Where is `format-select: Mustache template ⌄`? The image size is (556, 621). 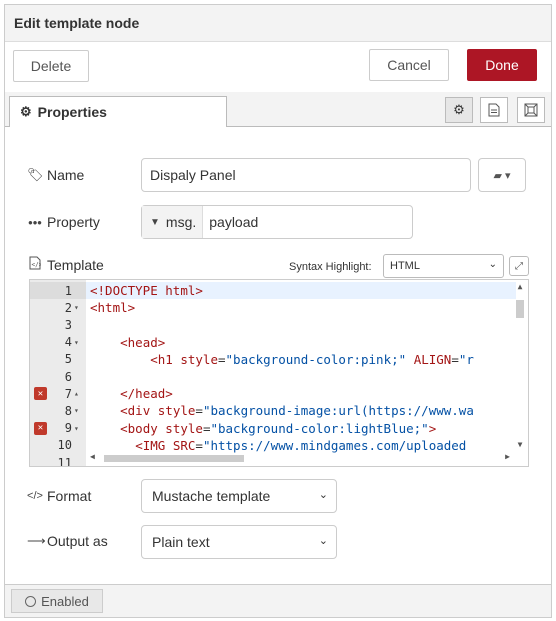 format-select: Mustache template ⌄ is located at coordinates (239, 496).